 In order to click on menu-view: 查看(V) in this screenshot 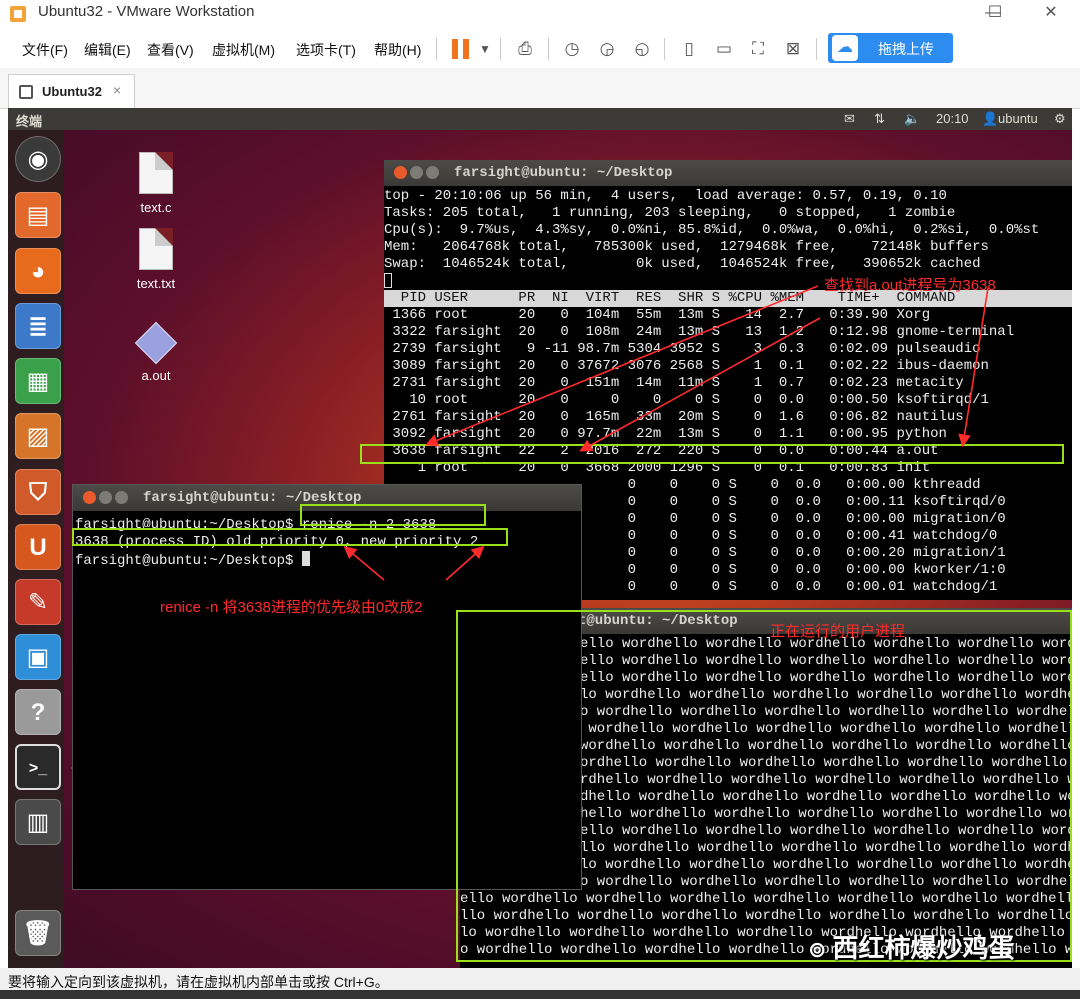, I will do `click(170, 50)`.